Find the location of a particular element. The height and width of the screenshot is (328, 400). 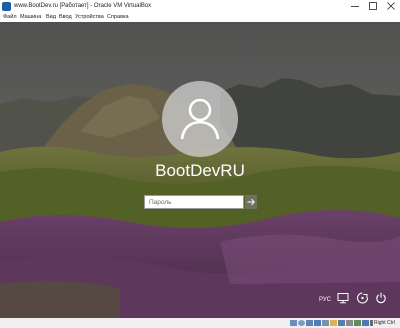

menu-devices: Устройства is located at coordinates (89, 17).